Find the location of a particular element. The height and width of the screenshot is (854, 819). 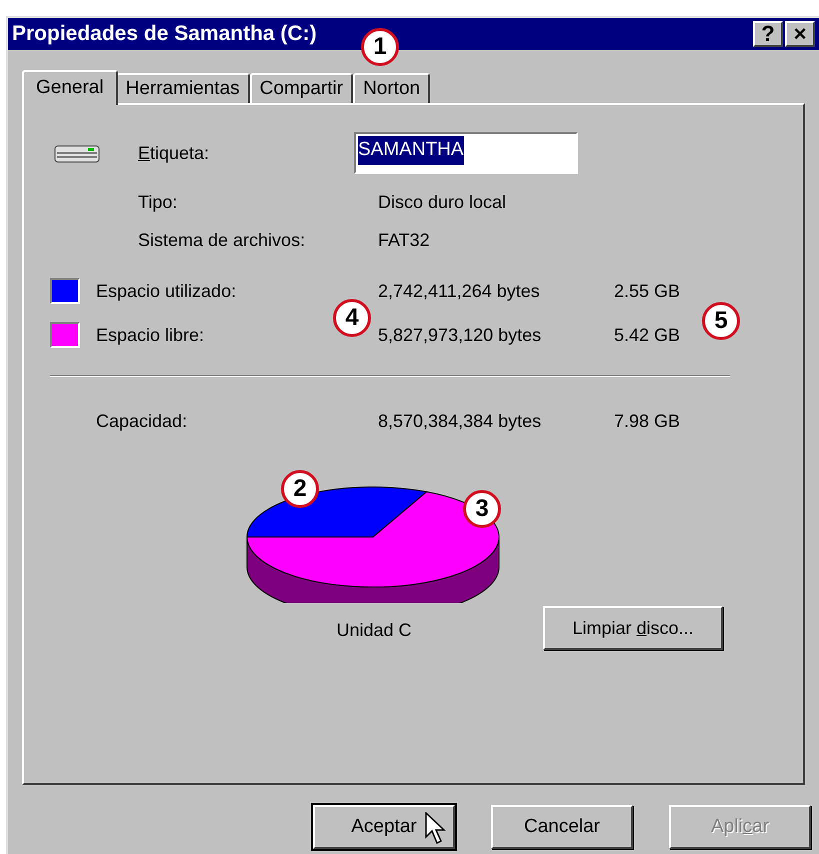

info-label: Sistema de archivos: is located at coordinates (222, 240).